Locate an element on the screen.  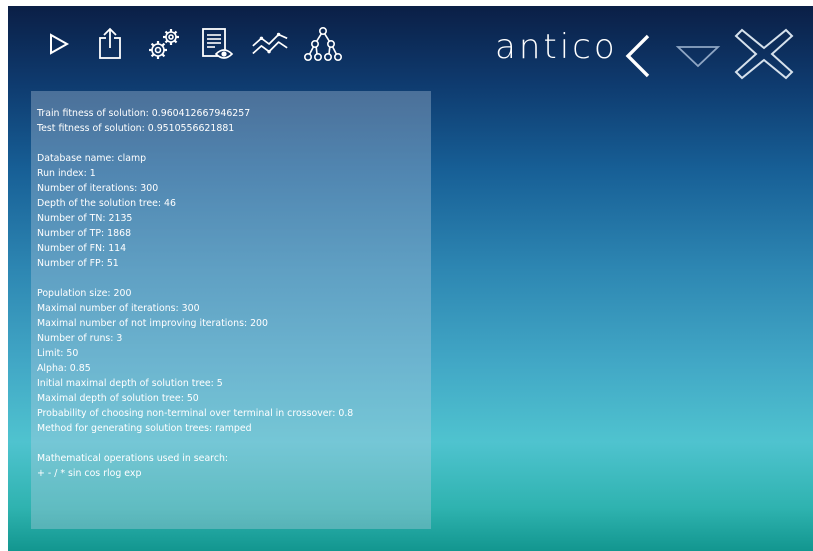
triangle-down-icon is located at coordinates (698, 57).